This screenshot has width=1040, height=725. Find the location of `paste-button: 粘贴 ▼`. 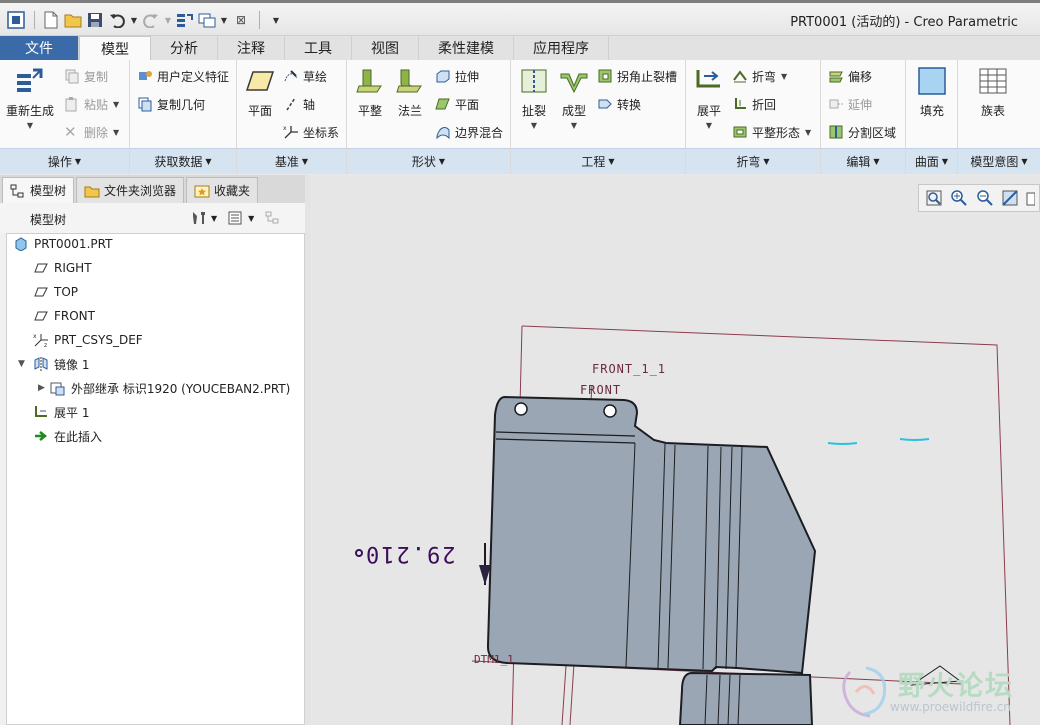

paste-button: 粘贴 ▼ is located at coordinates (91, 104).